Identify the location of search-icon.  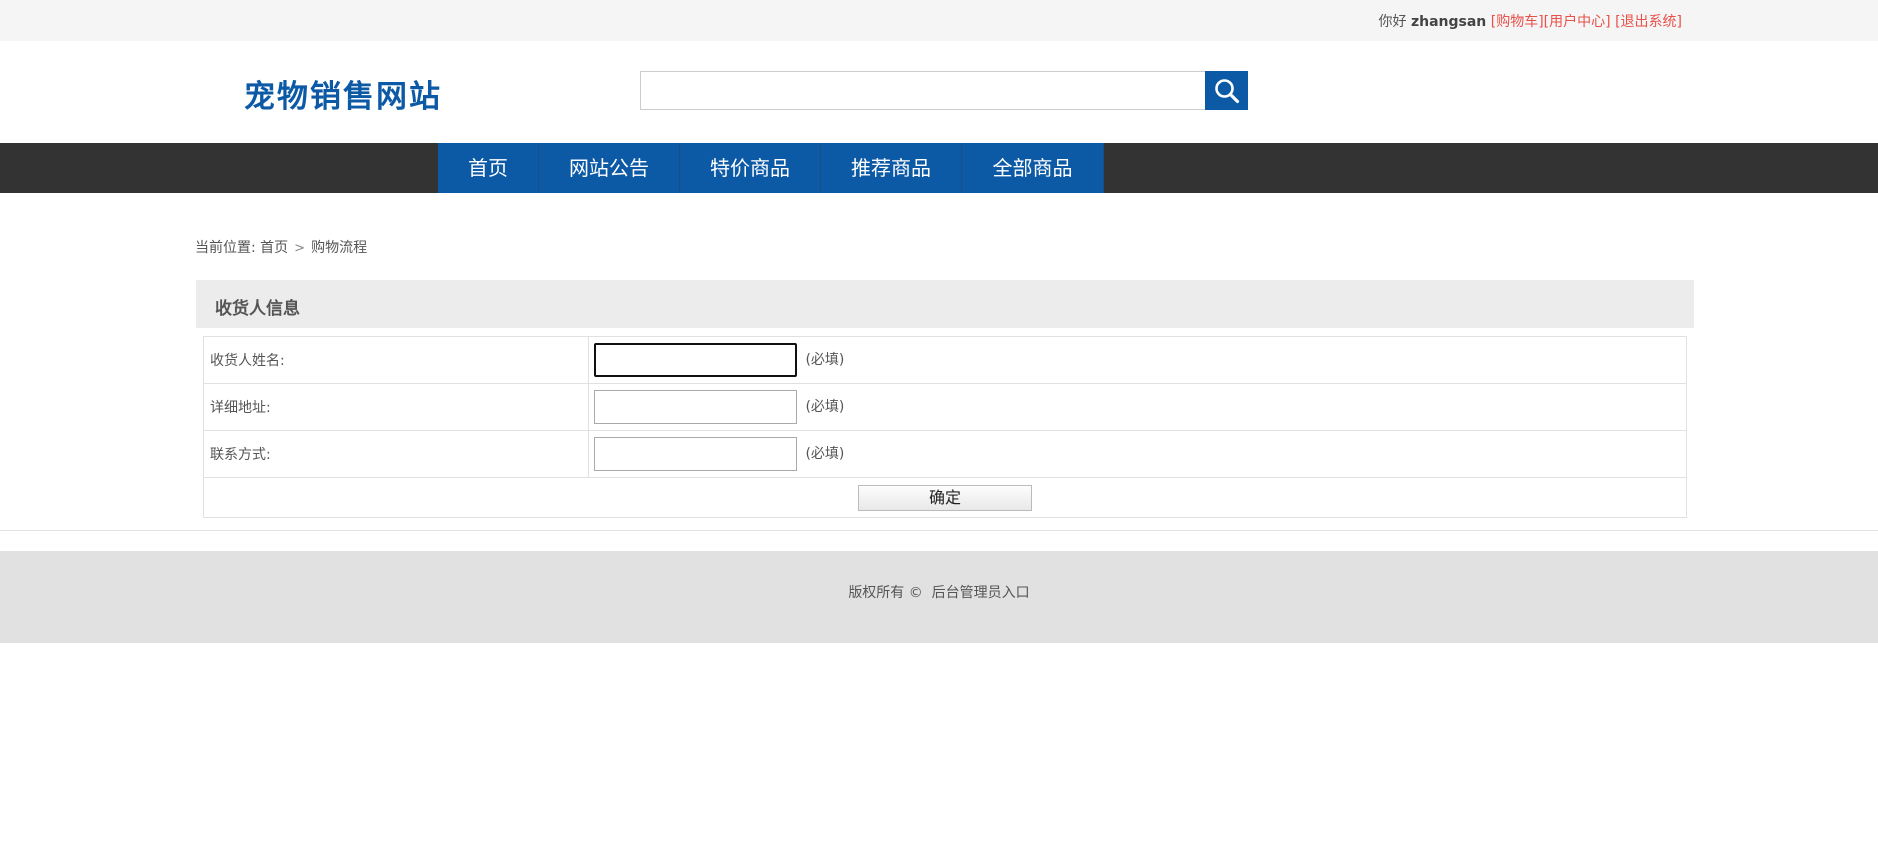
(1226, 90).